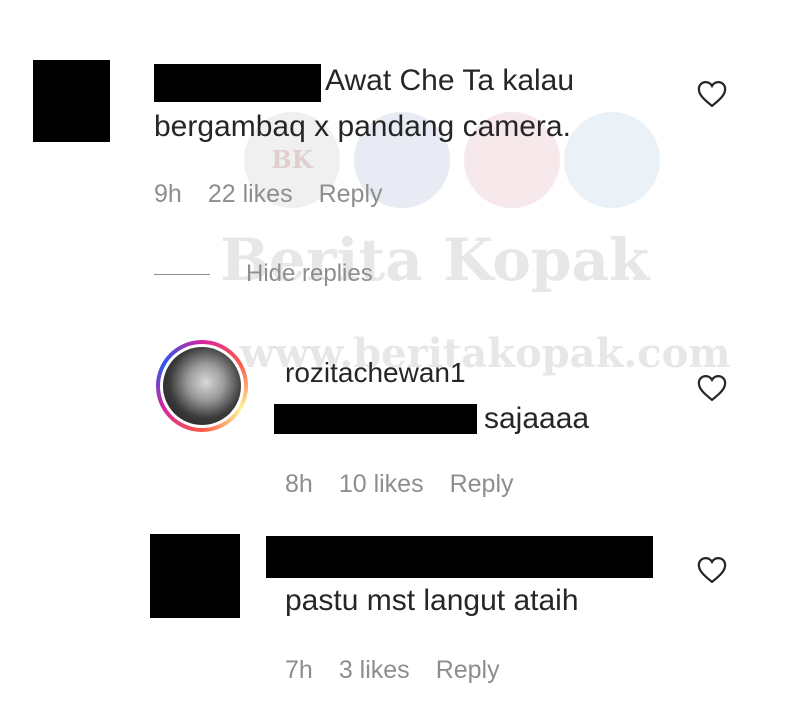 The width and height of the screenshot is (800, 713). What do you see at coordinates (432, 600) in the screenshot?
I see `comment-text: pastu mst langut ataih` at bounding box center [432, 600].